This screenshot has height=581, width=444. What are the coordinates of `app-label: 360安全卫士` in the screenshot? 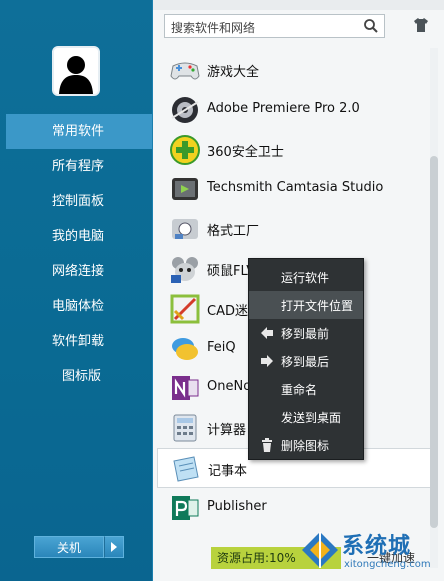 It's located at (245, 152).